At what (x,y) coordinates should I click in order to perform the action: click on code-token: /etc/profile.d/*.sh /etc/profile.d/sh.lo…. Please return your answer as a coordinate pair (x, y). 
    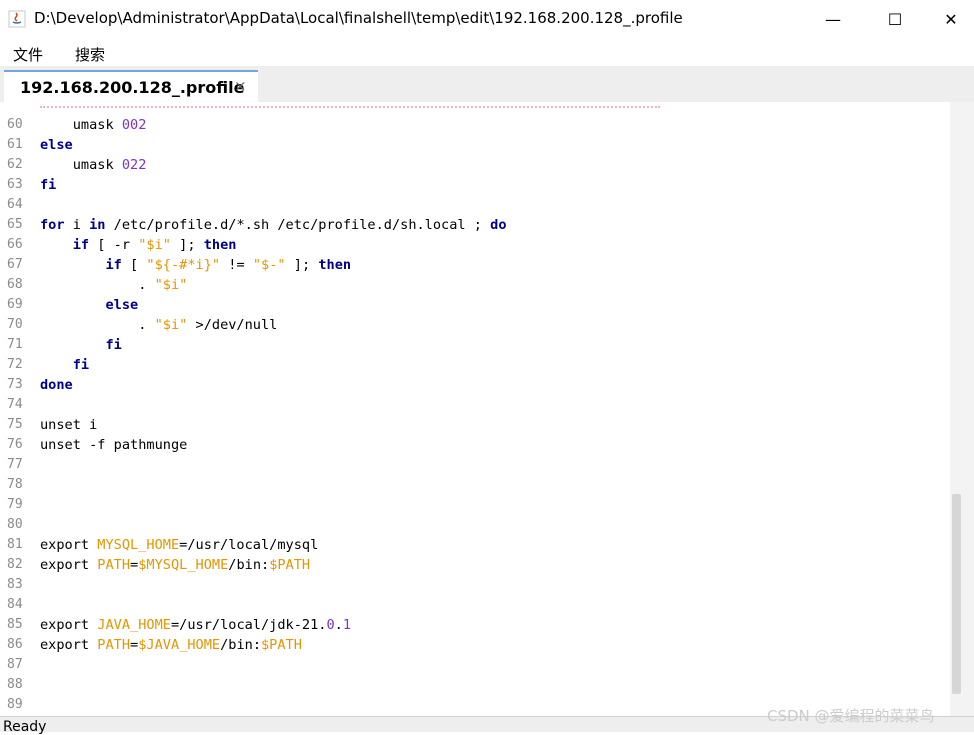
    Looking at the image, I should click on (298, 225).